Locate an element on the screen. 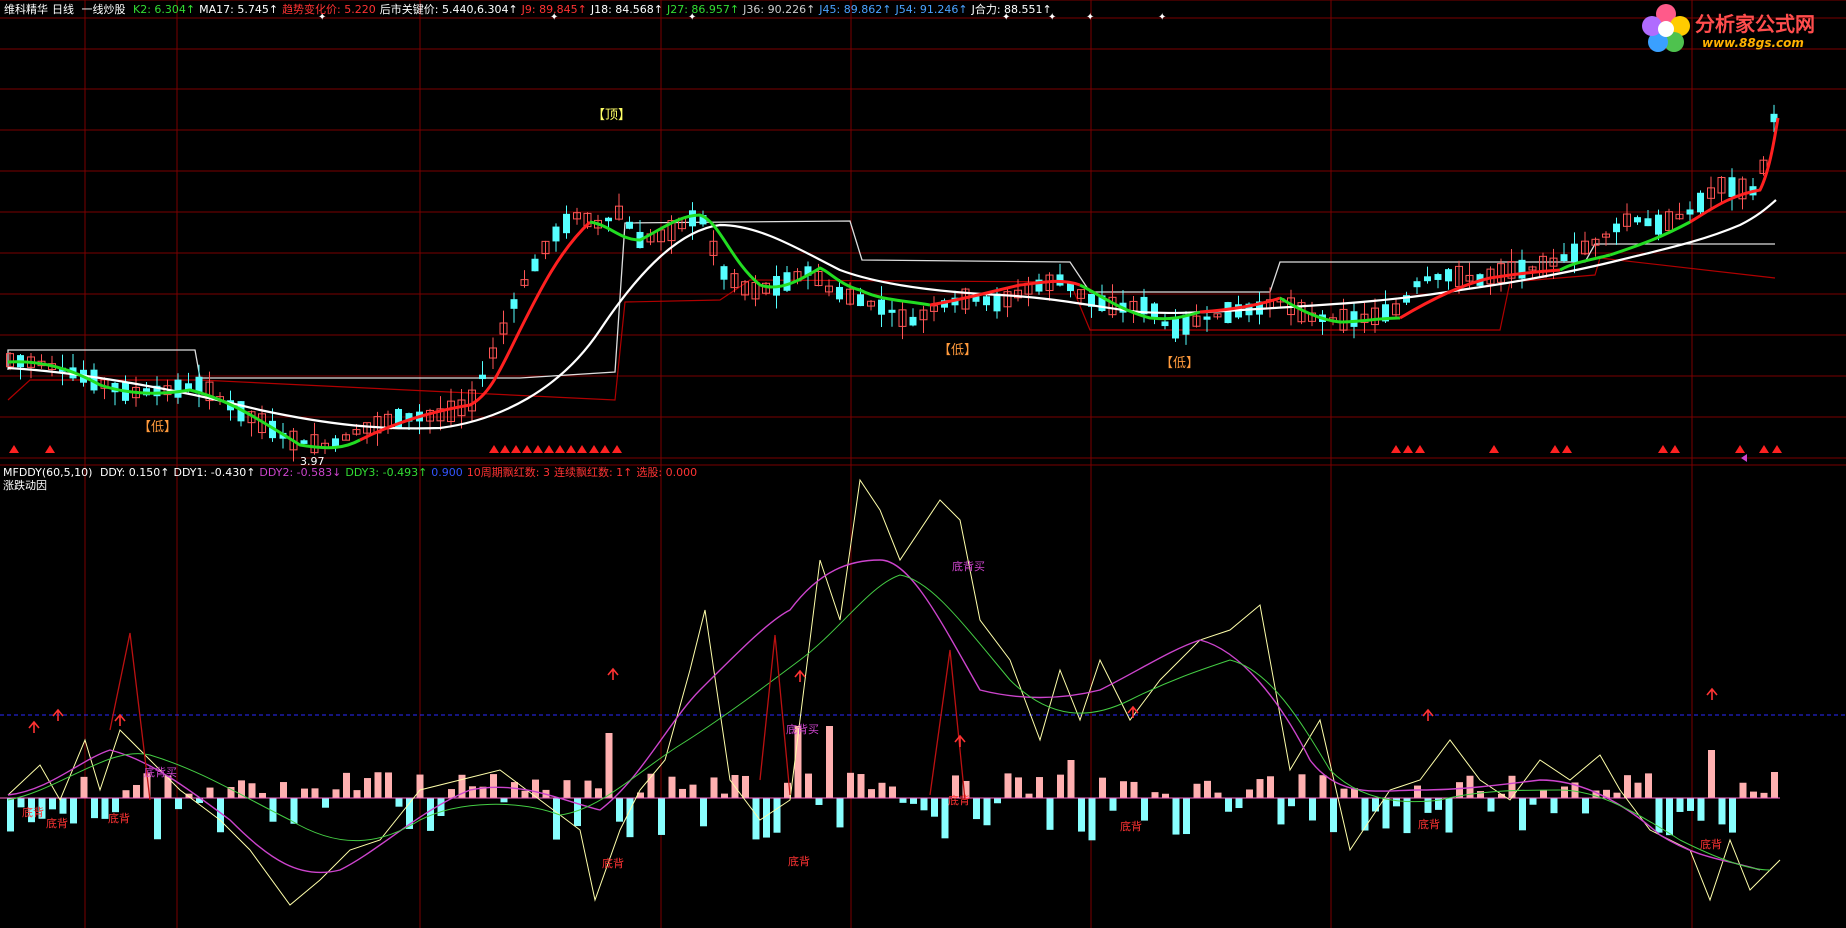 Image resolution: width=1846 pixels, height=928 pixels. sub-indicator-6: 连续飘红数: 1↑ is located at coordinates (593, 472).